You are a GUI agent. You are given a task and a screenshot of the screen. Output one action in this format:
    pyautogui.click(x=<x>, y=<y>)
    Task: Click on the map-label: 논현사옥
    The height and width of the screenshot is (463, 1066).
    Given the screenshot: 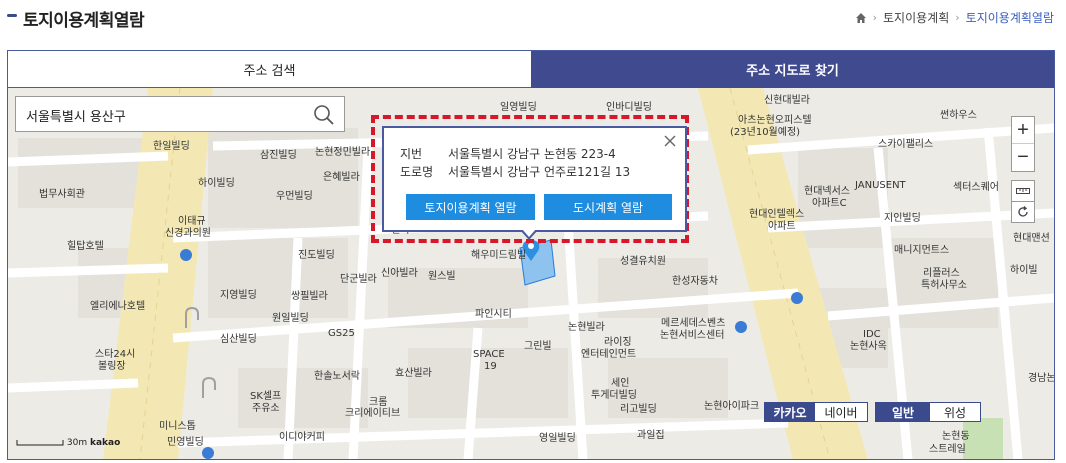 What is the action you would take?
    pyautogui.click(x=868, y=346)
    